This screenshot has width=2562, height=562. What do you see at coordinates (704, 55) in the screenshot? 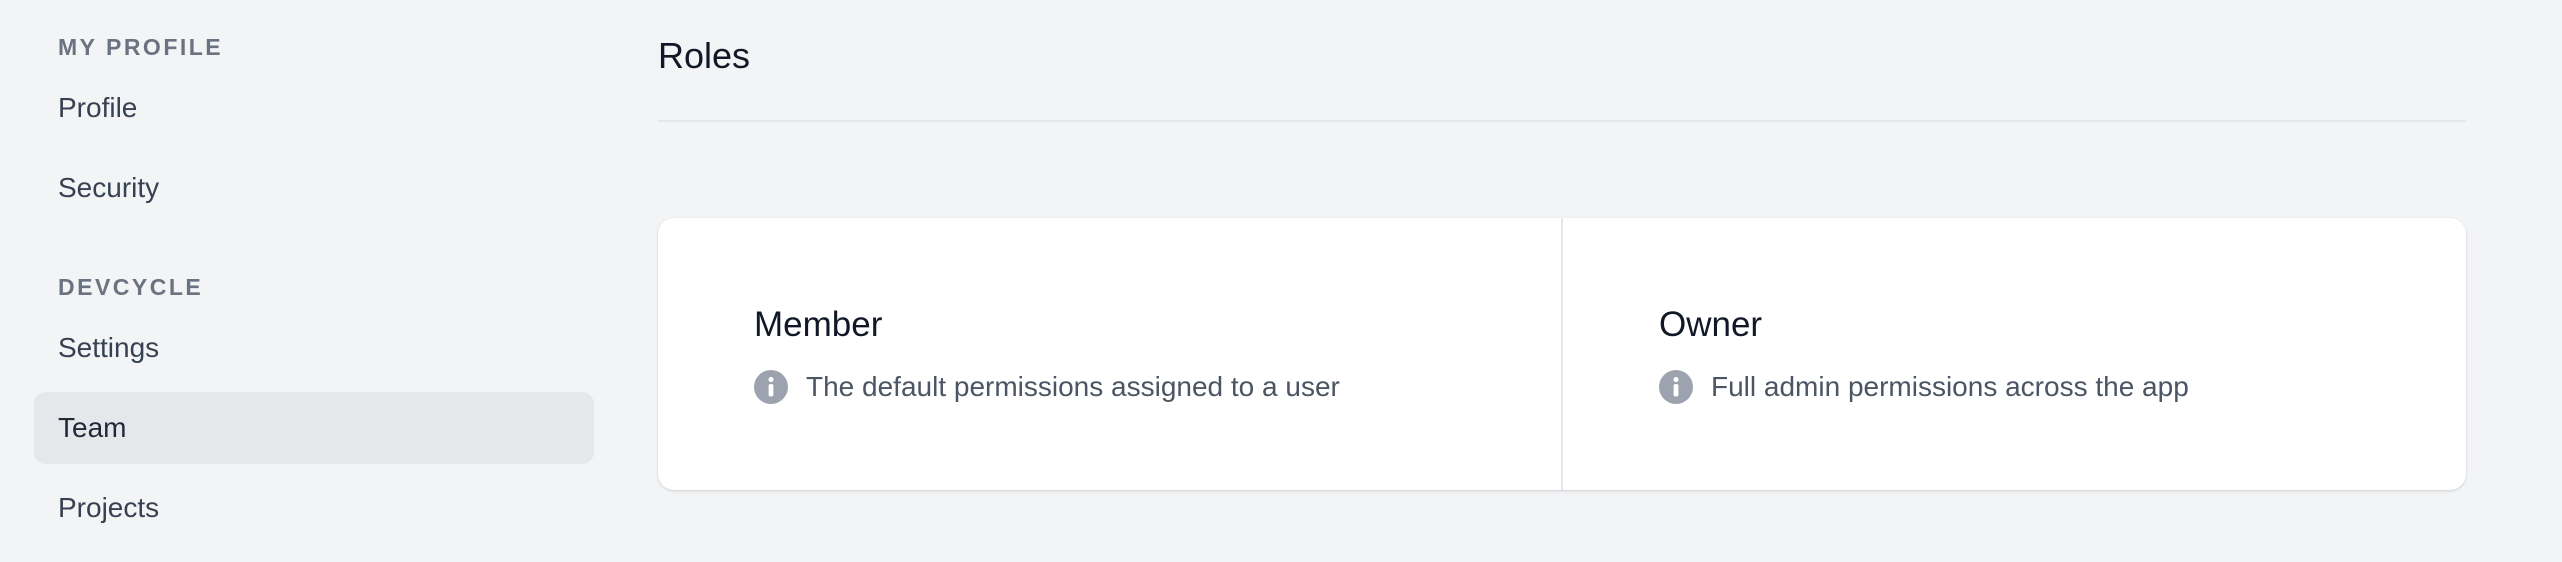
I see `page-title: Roles` at bounding box center [704, 55].